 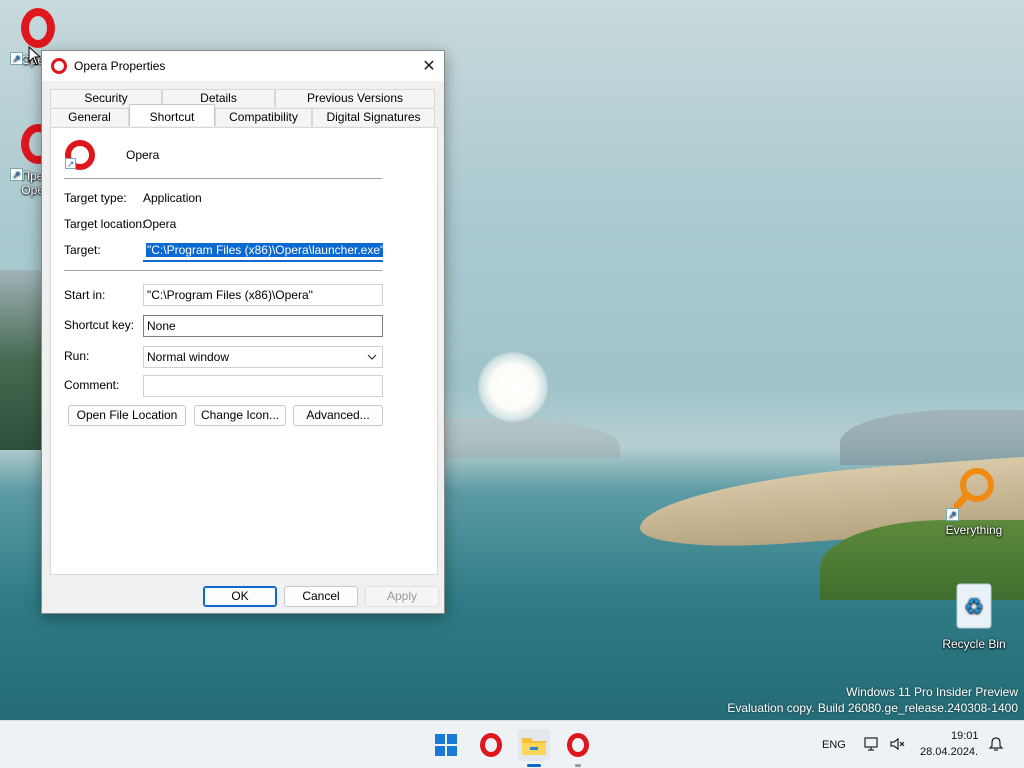 What do you see at coordinates (974, 644) in the screenshot?
I see `desktop-icon-label: Recycle Bin` at bounding box center [974, 644].